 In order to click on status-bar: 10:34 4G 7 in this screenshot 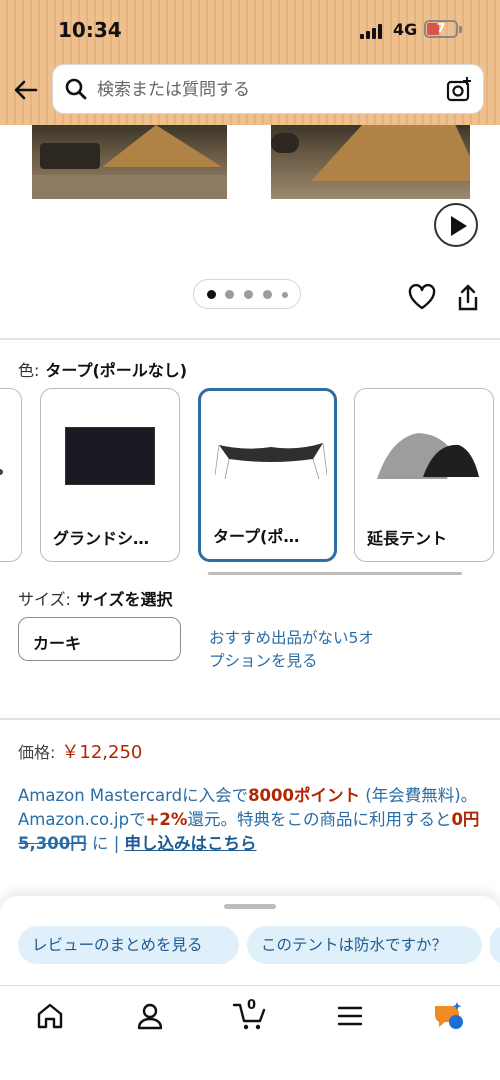, I will do `click(250, 30)`.